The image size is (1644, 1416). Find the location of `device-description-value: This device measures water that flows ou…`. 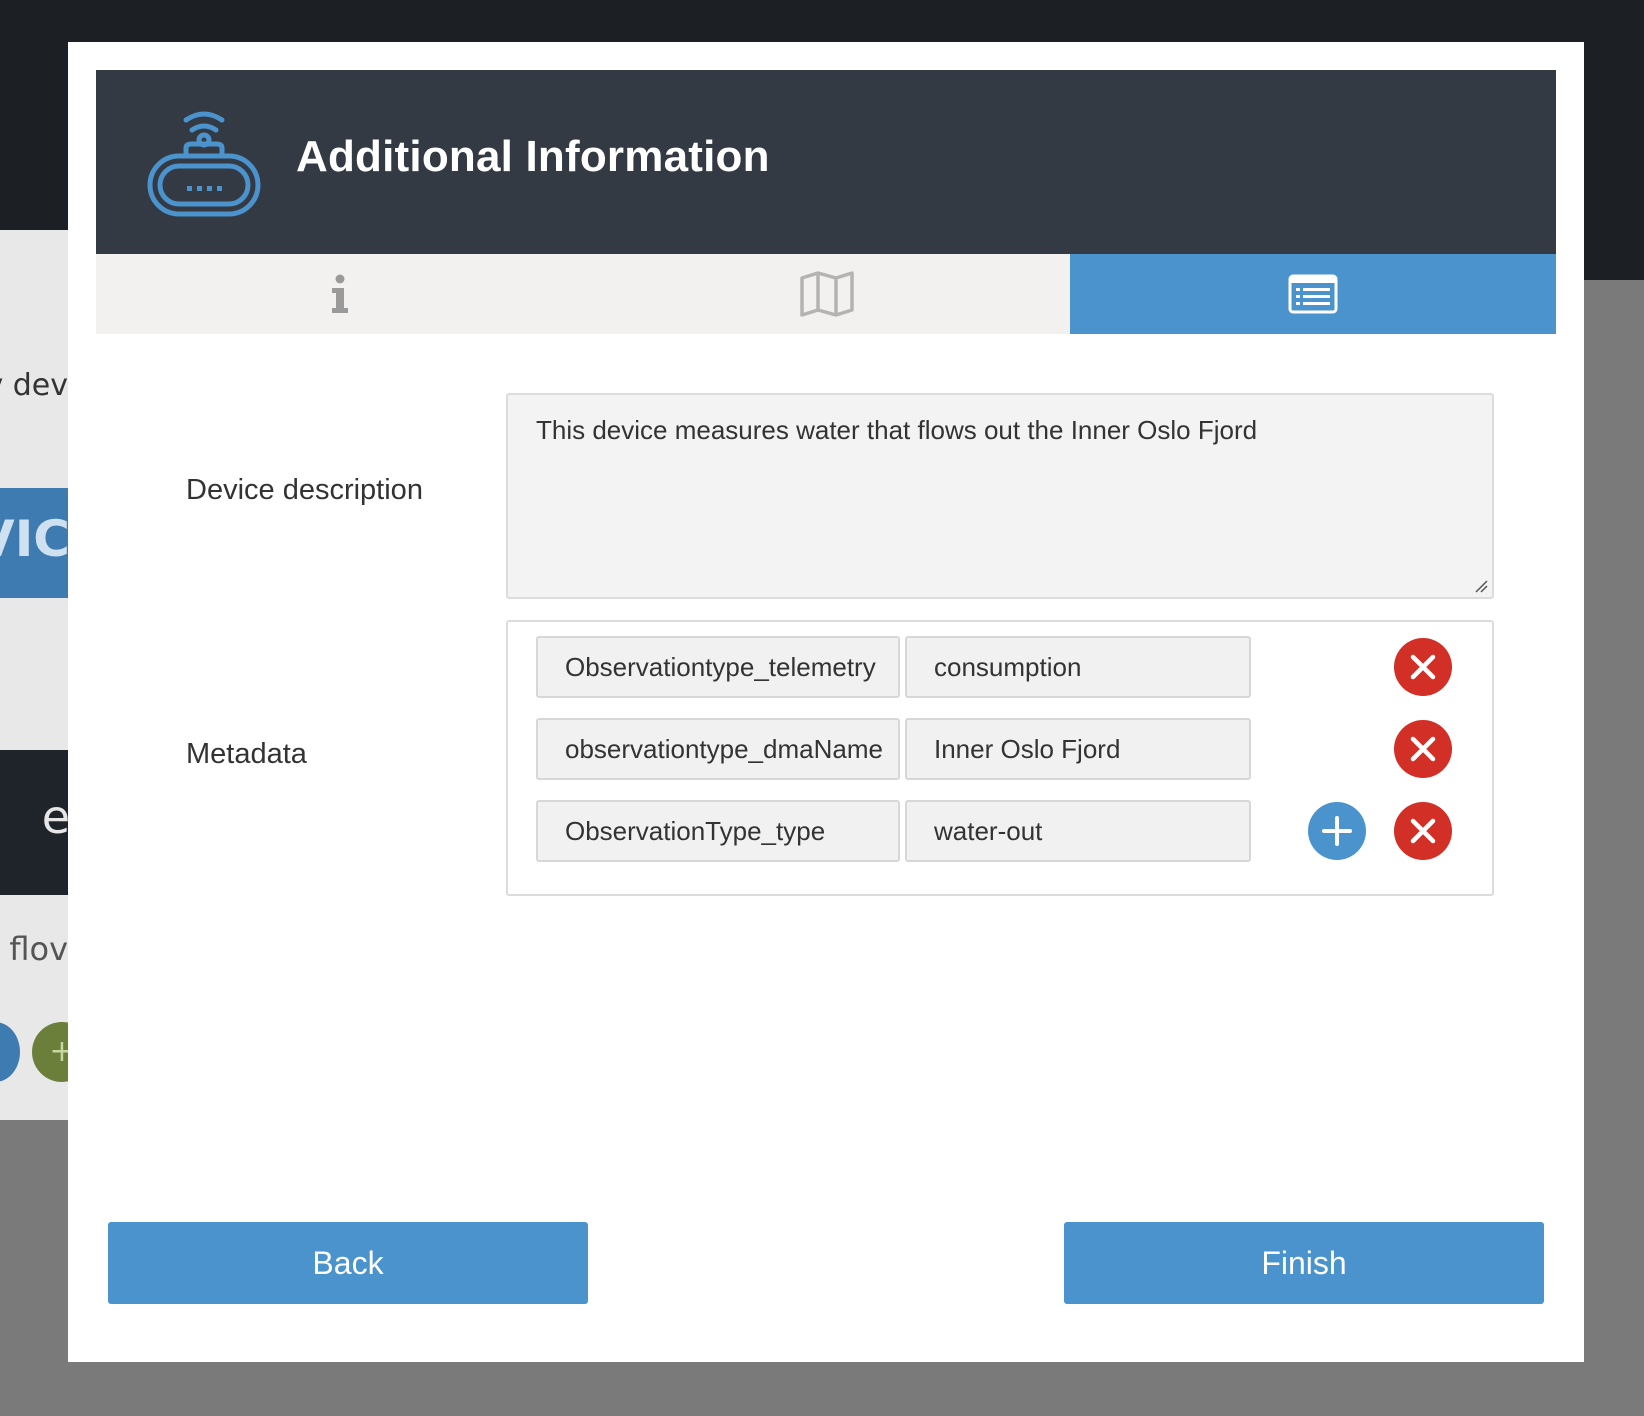

device-description-value: This device measures water that flows ou… is located at coordinates (897, 430).